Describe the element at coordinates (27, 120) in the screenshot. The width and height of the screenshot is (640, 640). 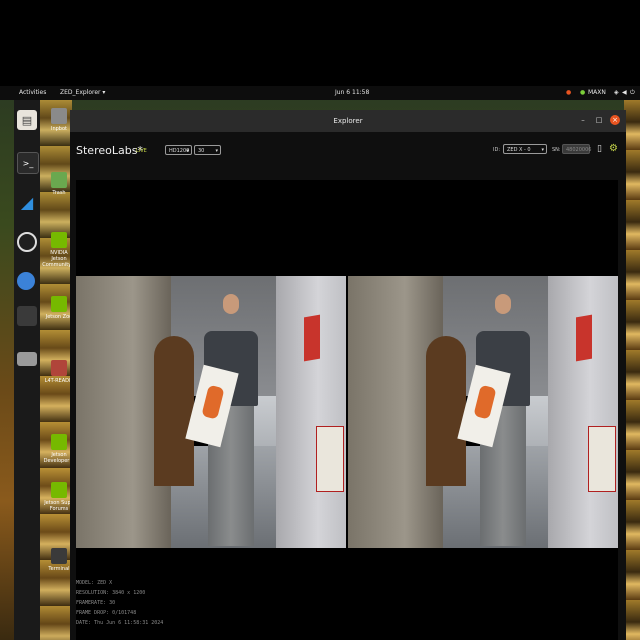
I see `files-icon: ▤` at that location.